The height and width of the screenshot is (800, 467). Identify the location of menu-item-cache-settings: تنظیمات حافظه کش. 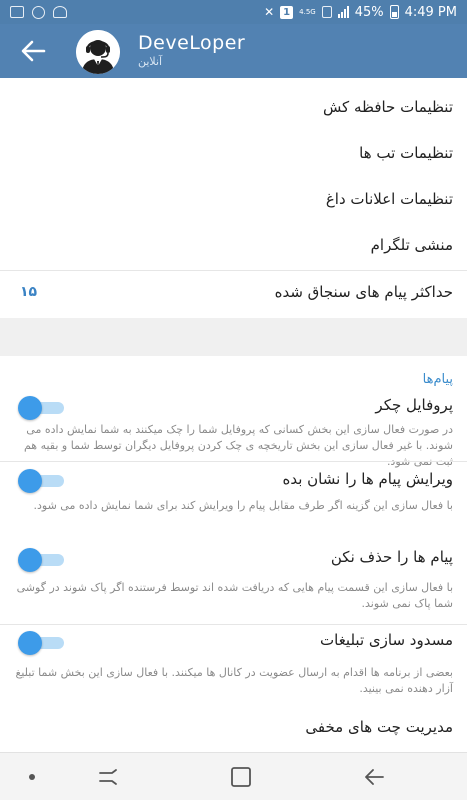
(233, 103).